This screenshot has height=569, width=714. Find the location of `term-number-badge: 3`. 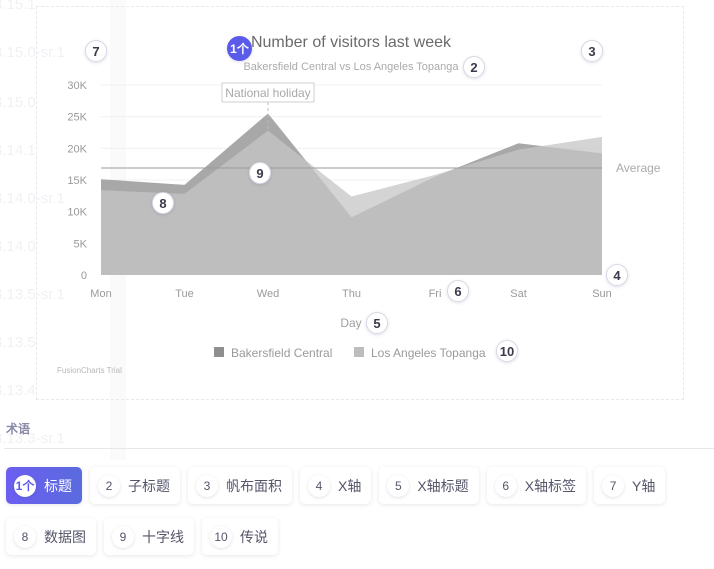

term-number-badge: 3 is located at coordinates (207, 485).